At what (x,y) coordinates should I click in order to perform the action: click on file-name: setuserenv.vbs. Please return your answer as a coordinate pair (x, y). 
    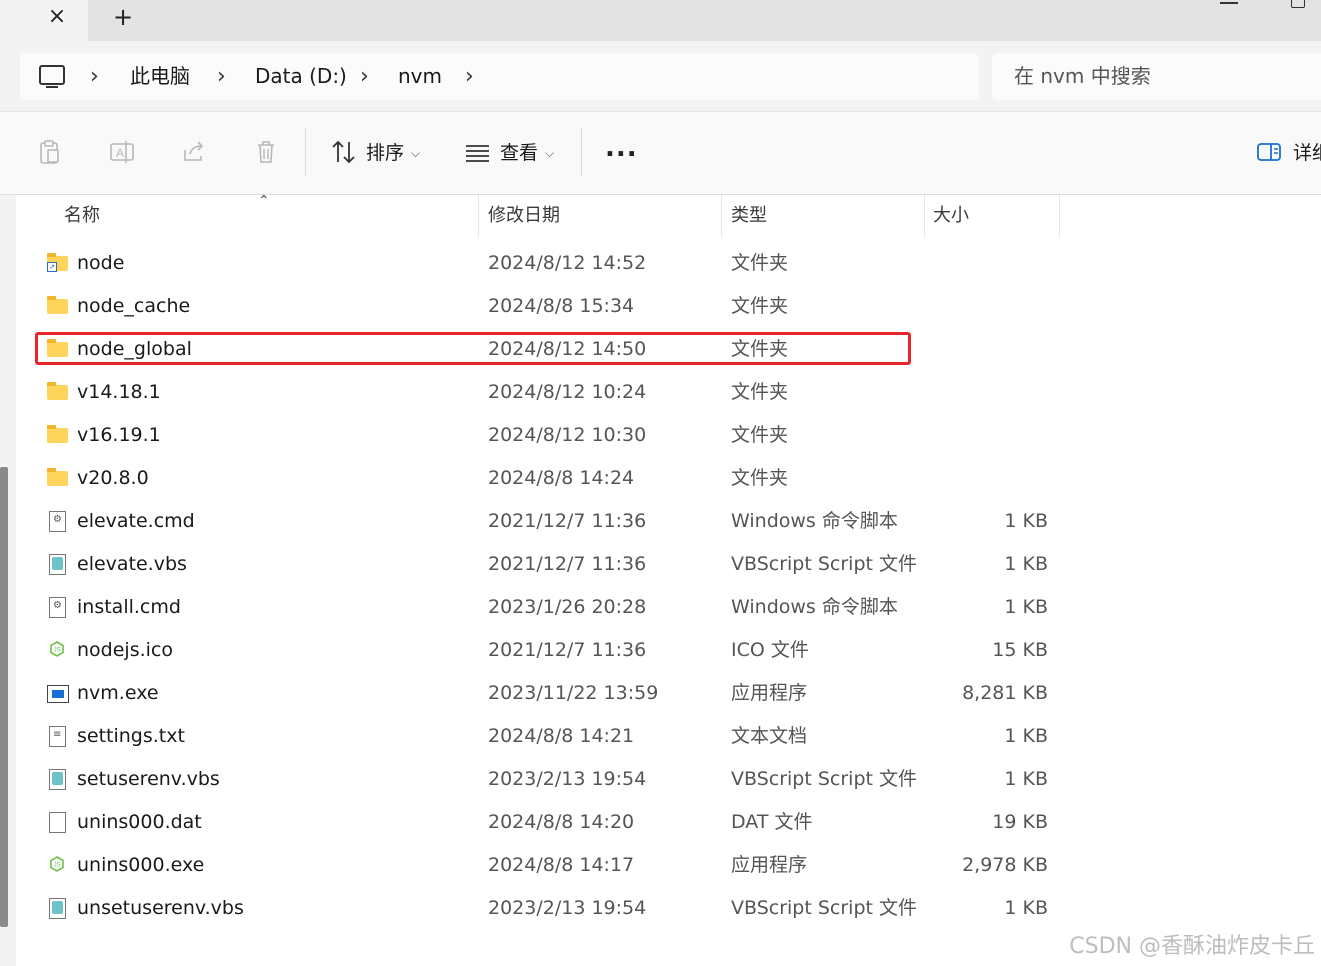
    Looking at the image, I should click on (148, 779).